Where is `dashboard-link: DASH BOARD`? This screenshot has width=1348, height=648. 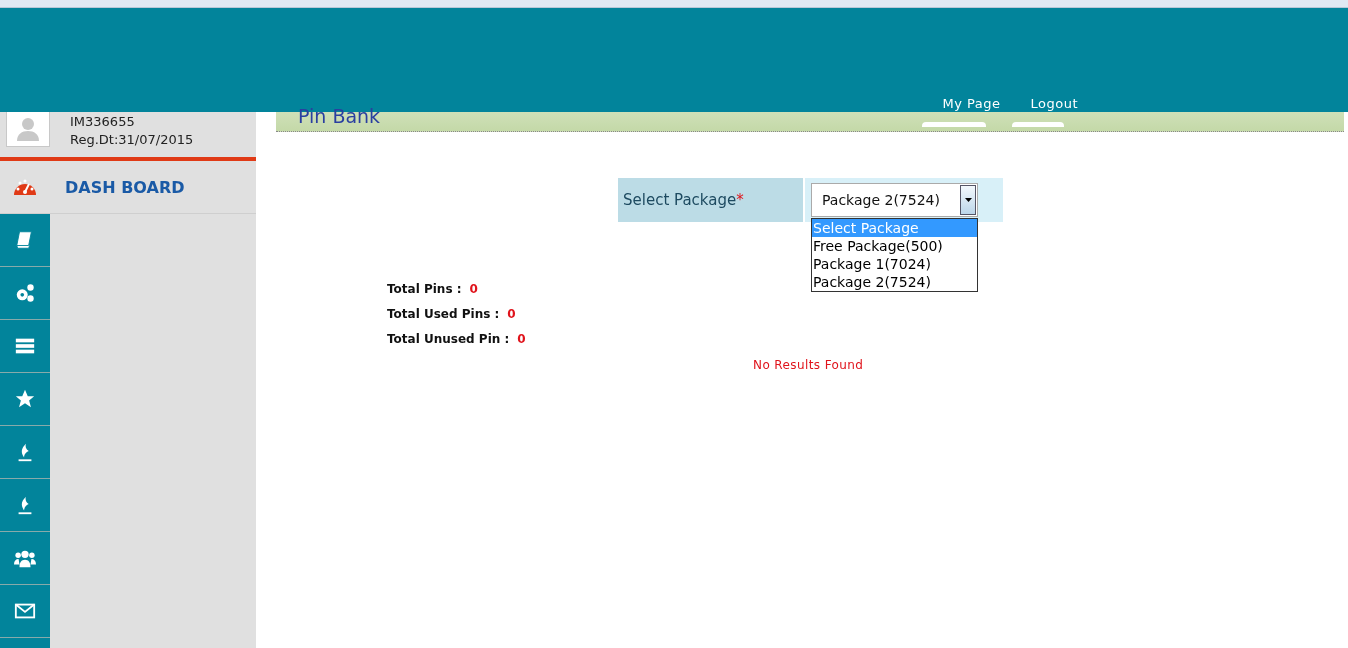
dashboard-link: DASH BOARD is located at coordinates (128, 187).